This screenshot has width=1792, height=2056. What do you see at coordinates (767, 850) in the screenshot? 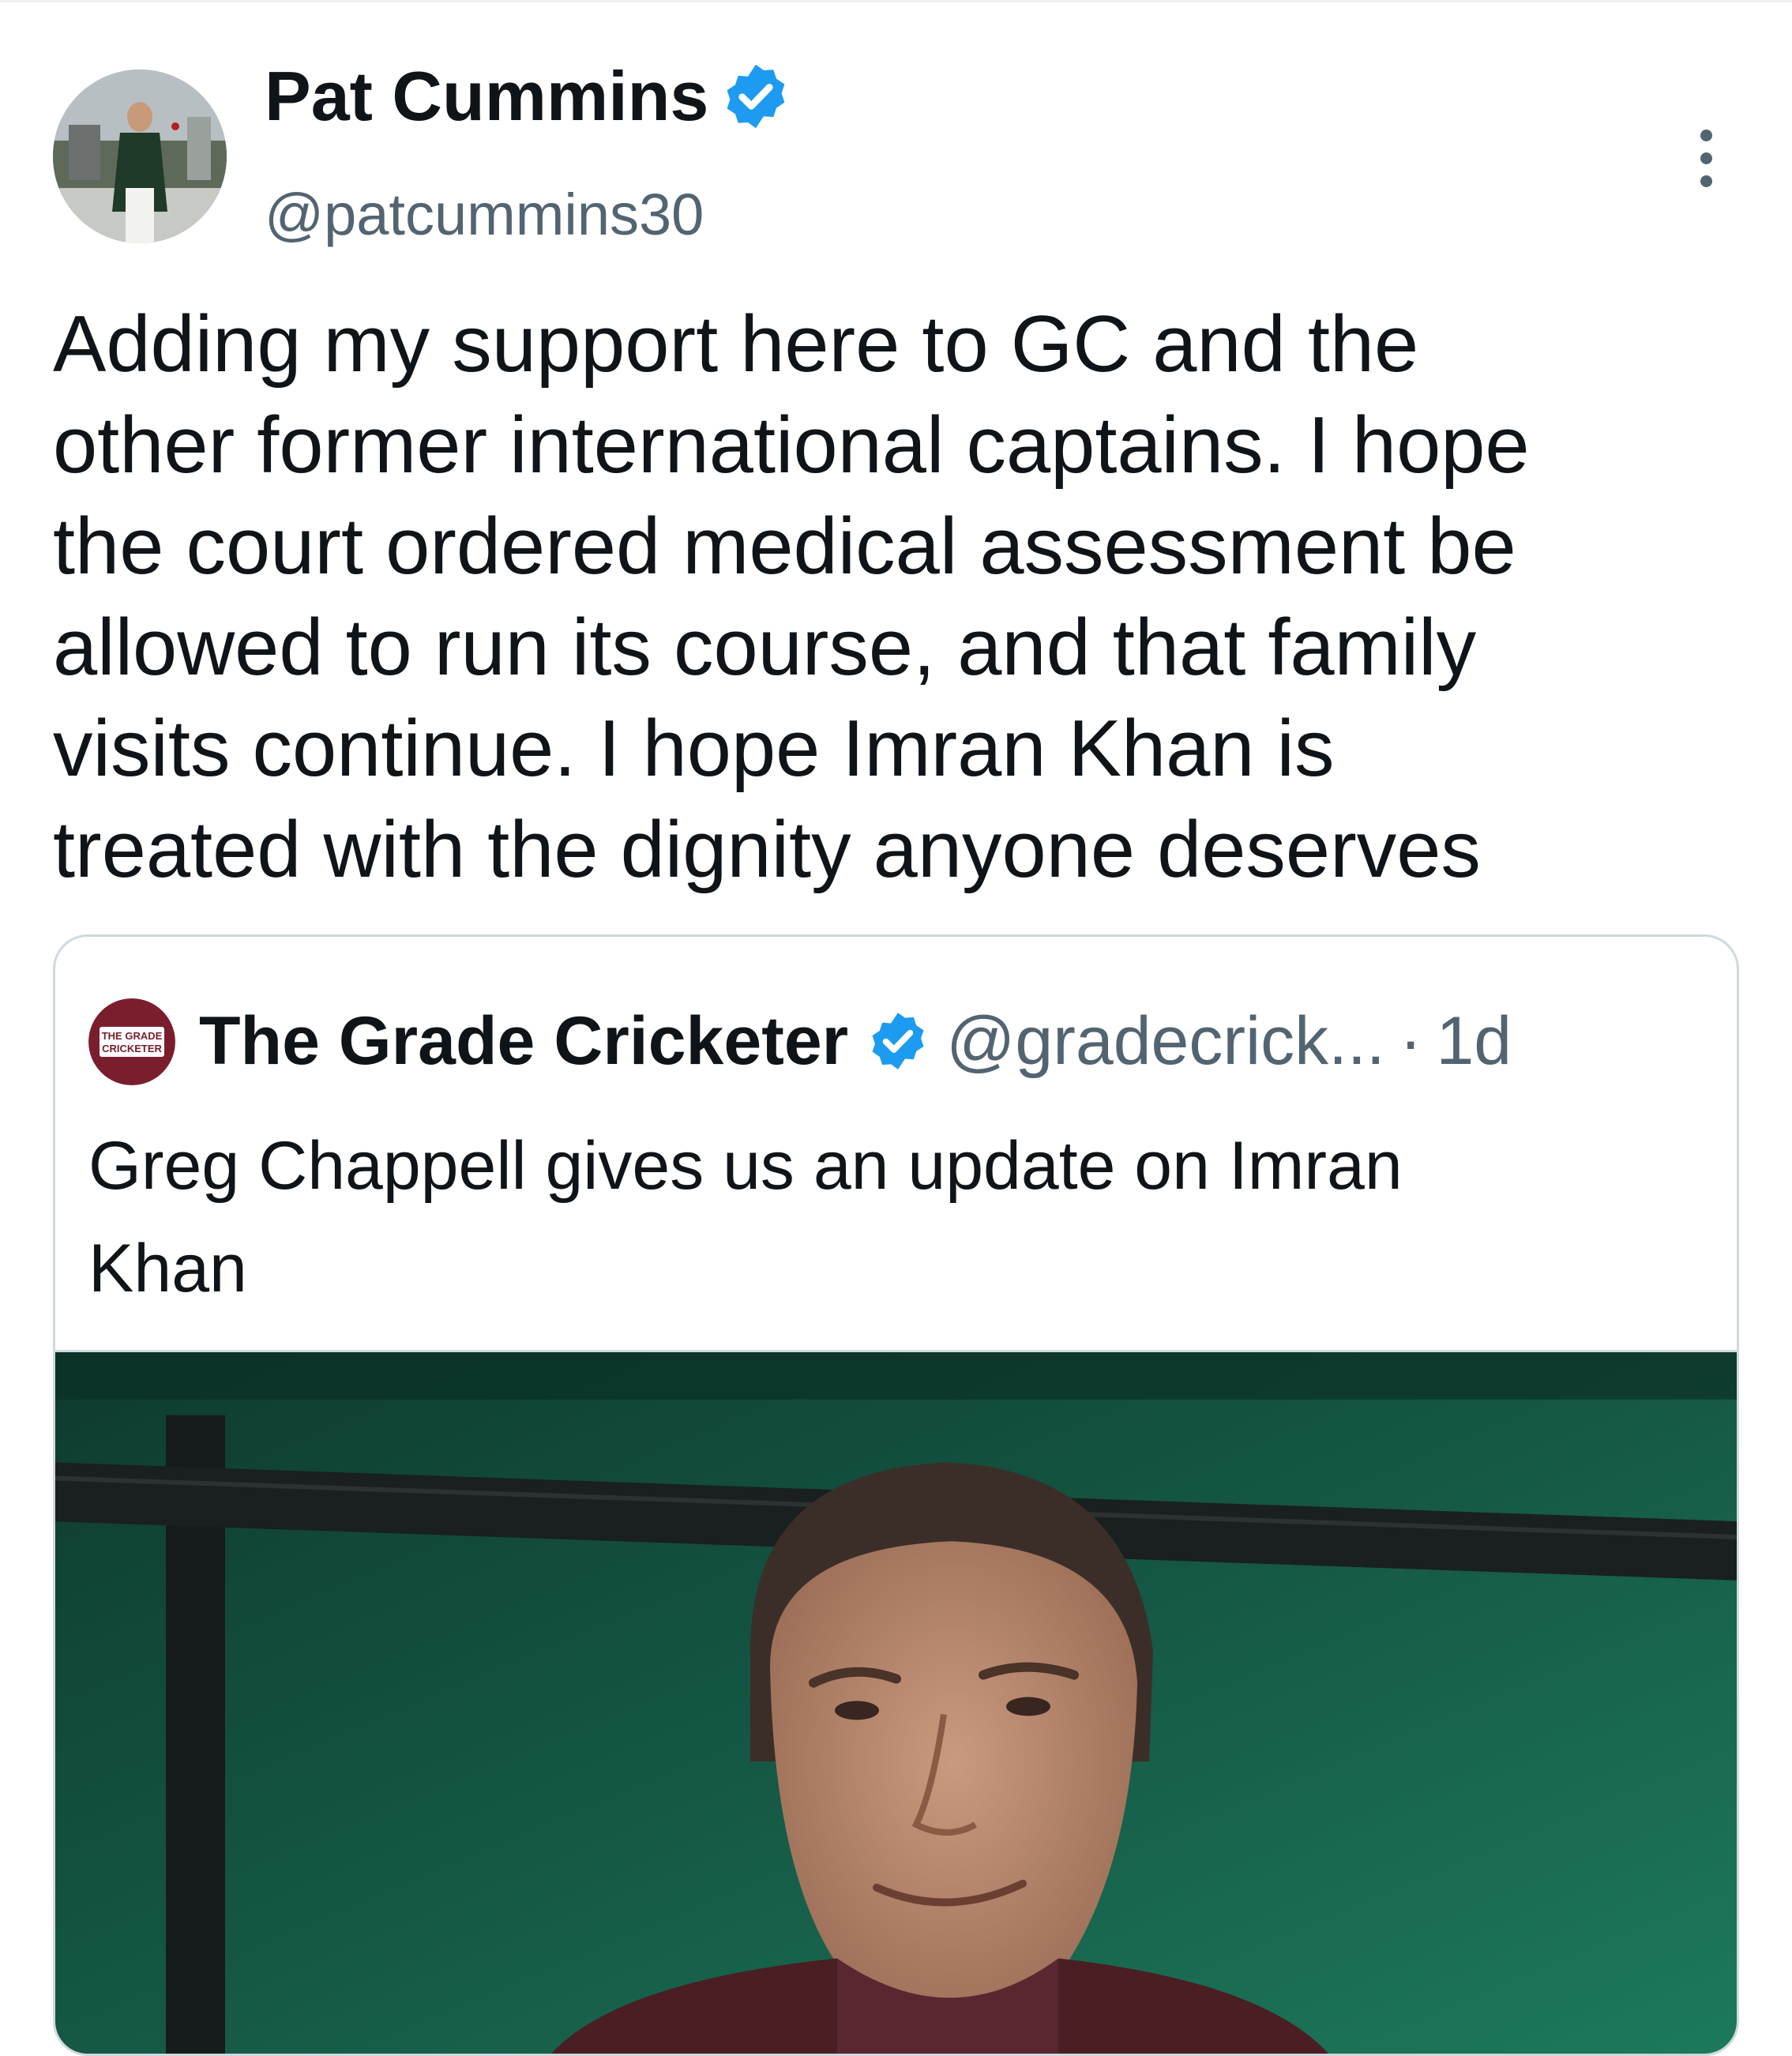
I see `tweet-text-line: treated with the dignity anyone deserves` at bounding box center [767, 850].